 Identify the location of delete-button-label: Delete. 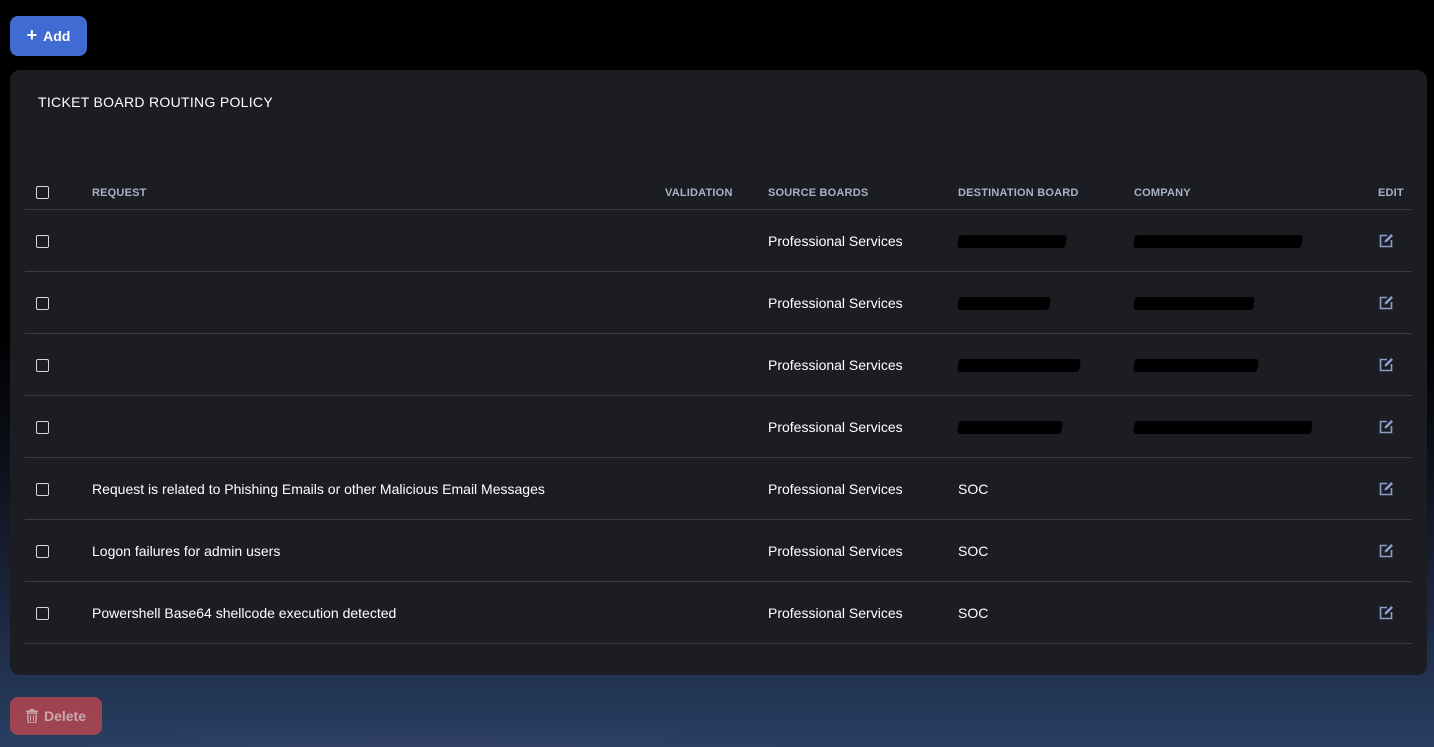
(65, 716).